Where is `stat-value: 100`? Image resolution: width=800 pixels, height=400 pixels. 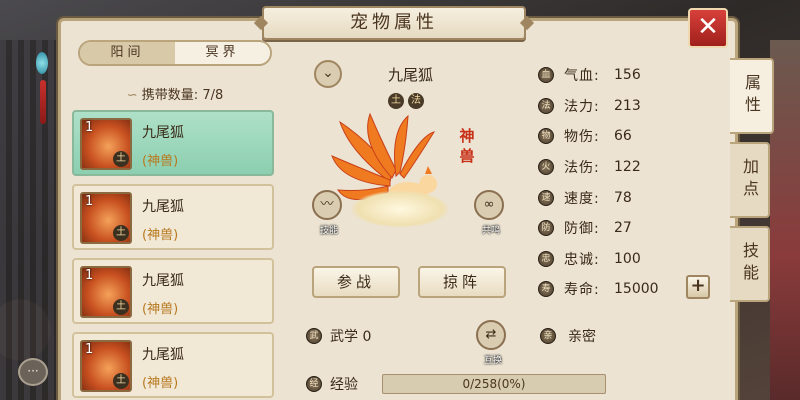 stat-value: 100 is located at coordinates (627, 258).